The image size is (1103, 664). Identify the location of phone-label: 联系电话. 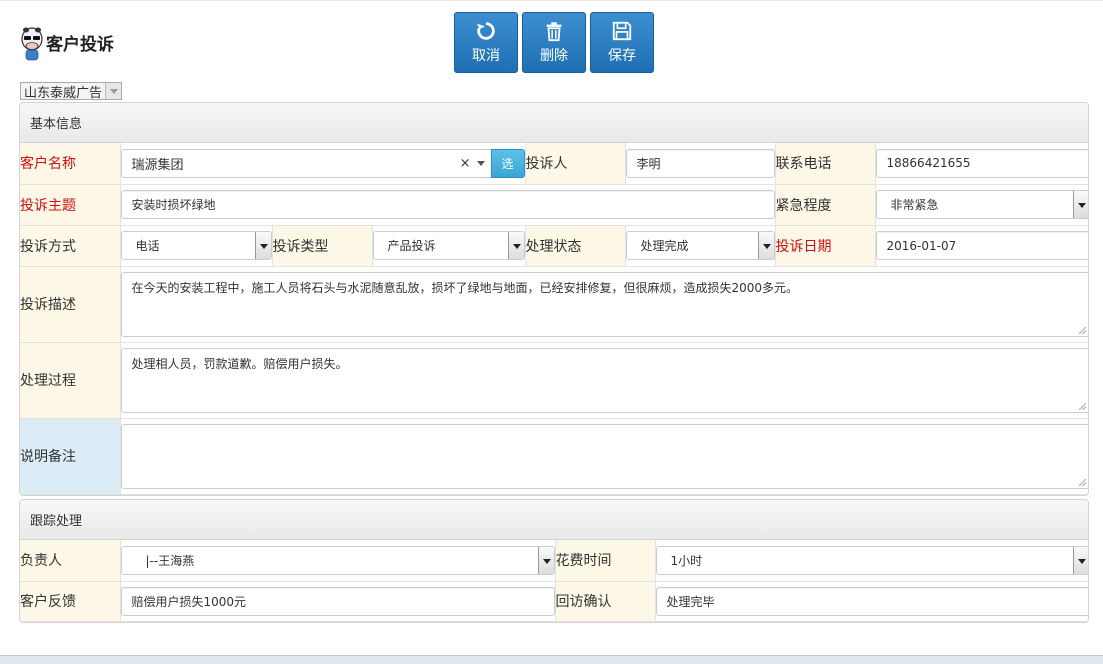
(825, 164).